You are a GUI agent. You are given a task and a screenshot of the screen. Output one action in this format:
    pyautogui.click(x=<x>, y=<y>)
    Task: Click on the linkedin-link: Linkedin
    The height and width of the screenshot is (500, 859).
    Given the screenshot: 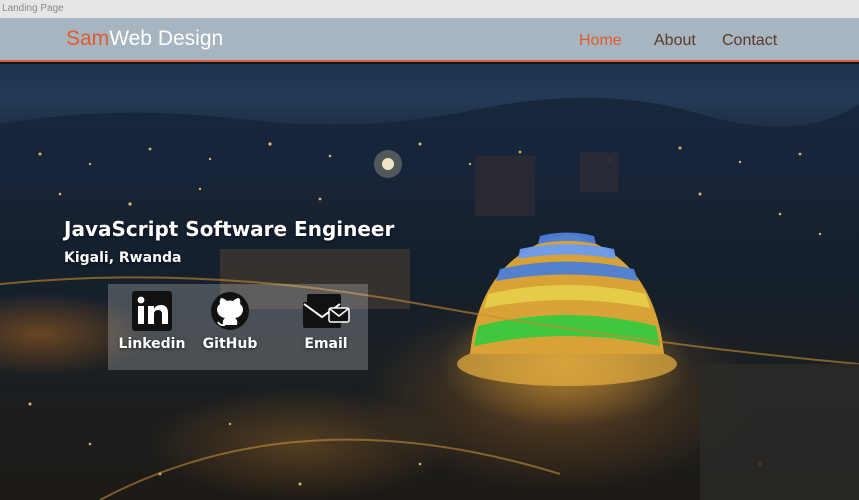 What is the action you would take?
    pyautogui.click(x=152, y=327)
    